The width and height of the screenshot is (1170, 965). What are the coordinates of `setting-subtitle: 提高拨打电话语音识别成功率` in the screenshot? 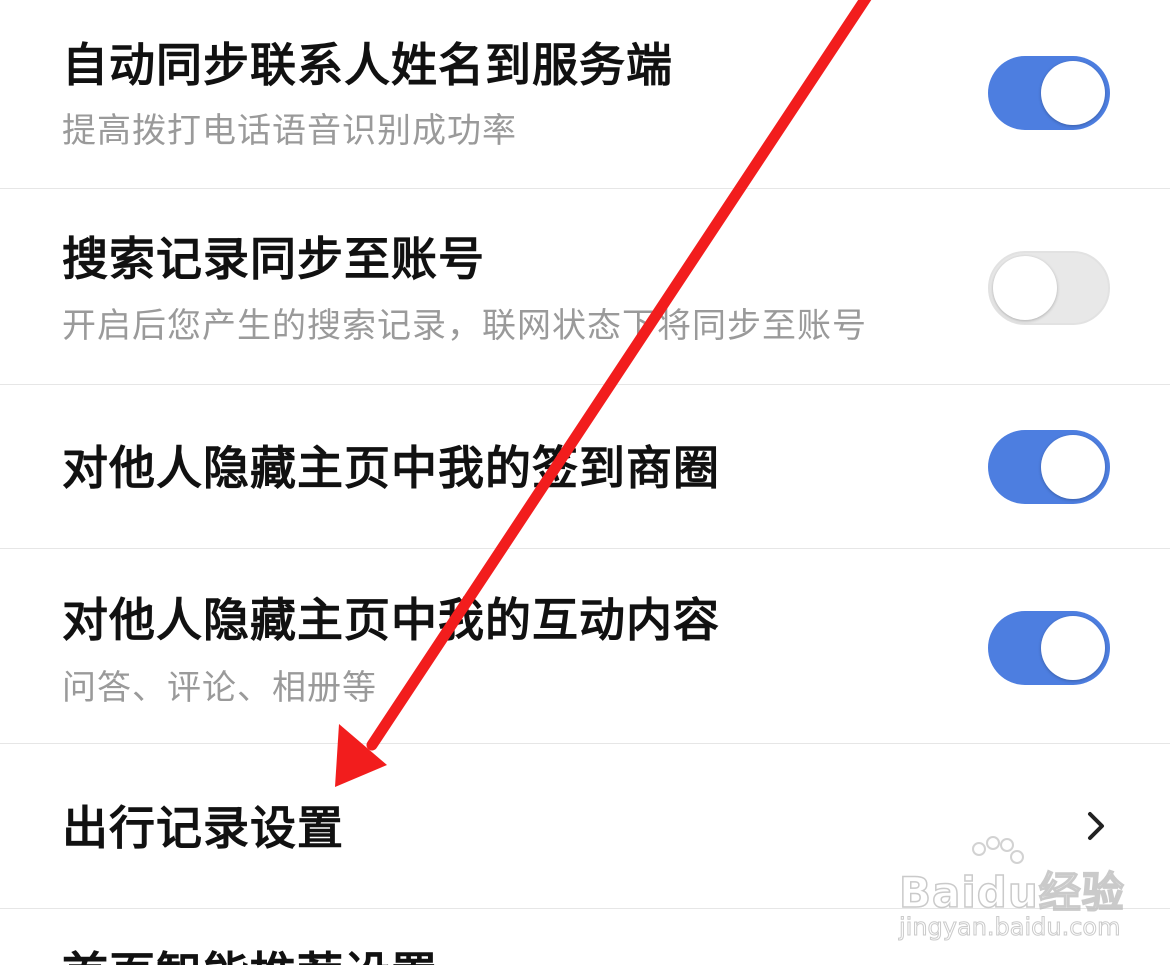 It's located at (289, 131).